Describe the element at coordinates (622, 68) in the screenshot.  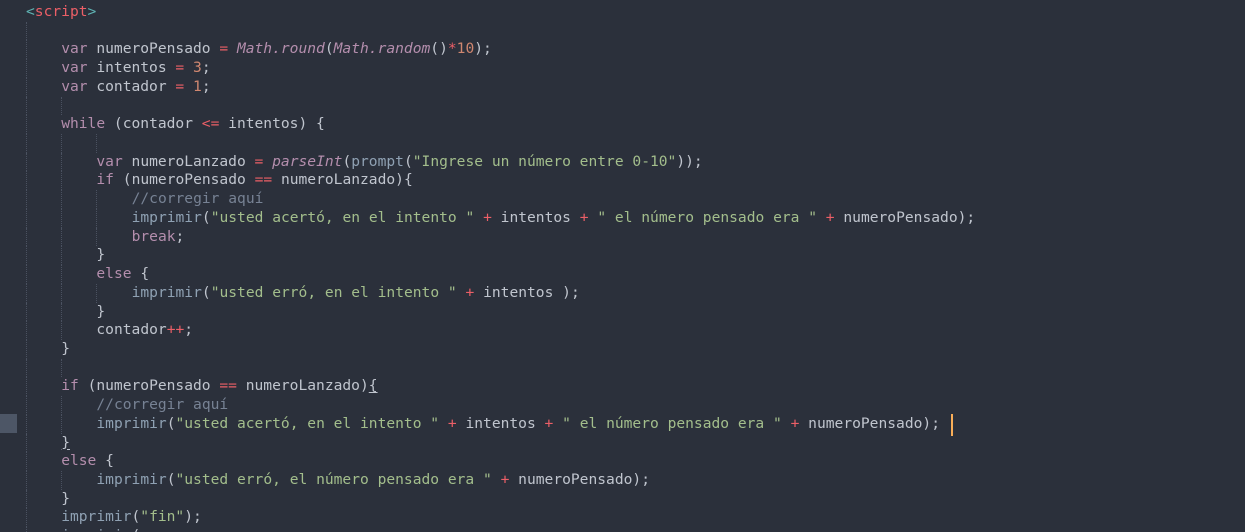
I see `code-line: var intentos = 3;` at that location.